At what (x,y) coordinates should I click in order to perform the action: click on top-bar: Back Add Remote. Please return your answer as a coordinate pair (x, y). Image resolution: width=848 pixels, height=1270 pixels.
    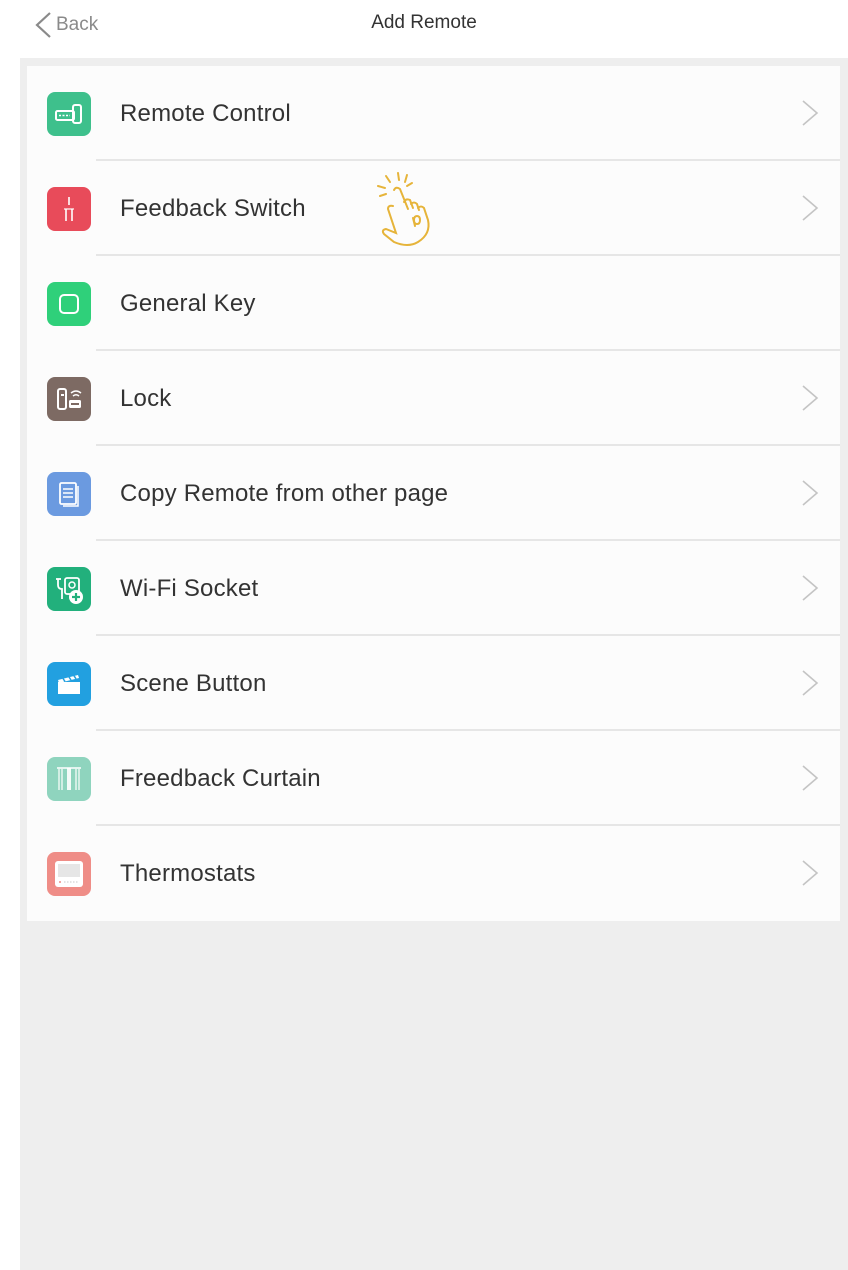
    Looking at the image, I should click on (424, 29).